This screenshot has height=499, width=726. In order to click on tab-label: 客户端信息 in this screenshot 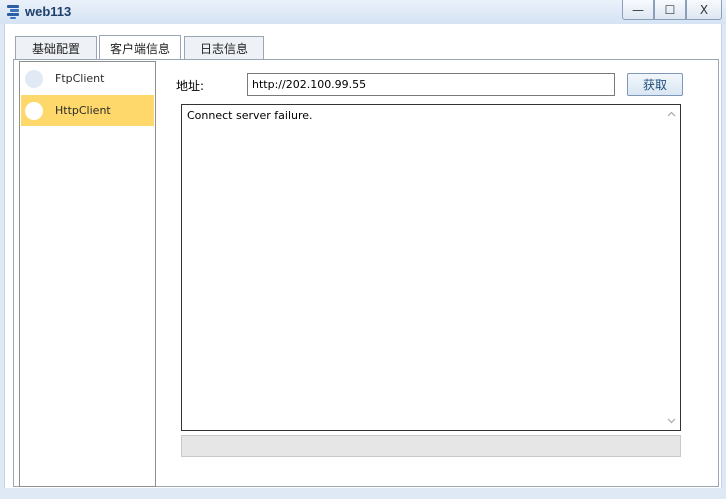, I will do `click(139, 48)`.